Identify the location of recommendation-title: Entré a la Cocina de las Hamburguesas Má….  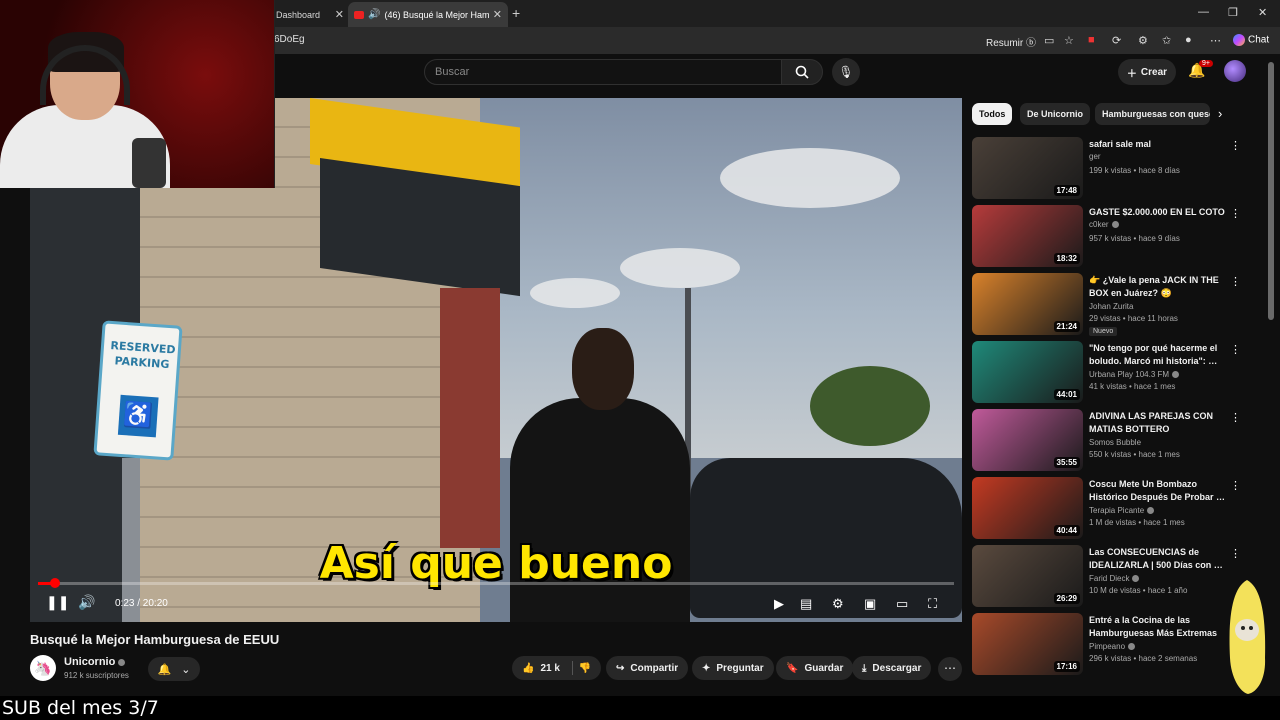
(1158, 627).